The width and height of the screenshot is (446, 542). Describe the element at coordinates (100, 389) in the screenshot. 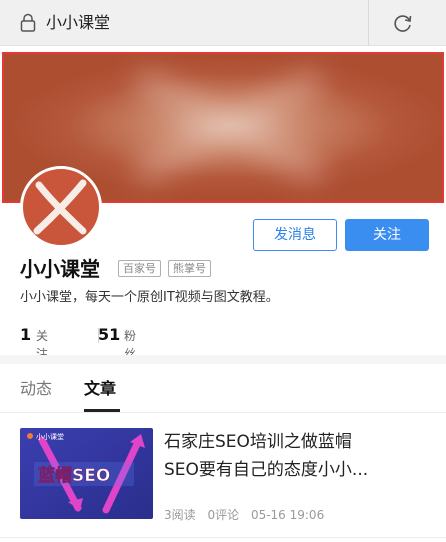

I see `tab-articles: 文章` at that location.